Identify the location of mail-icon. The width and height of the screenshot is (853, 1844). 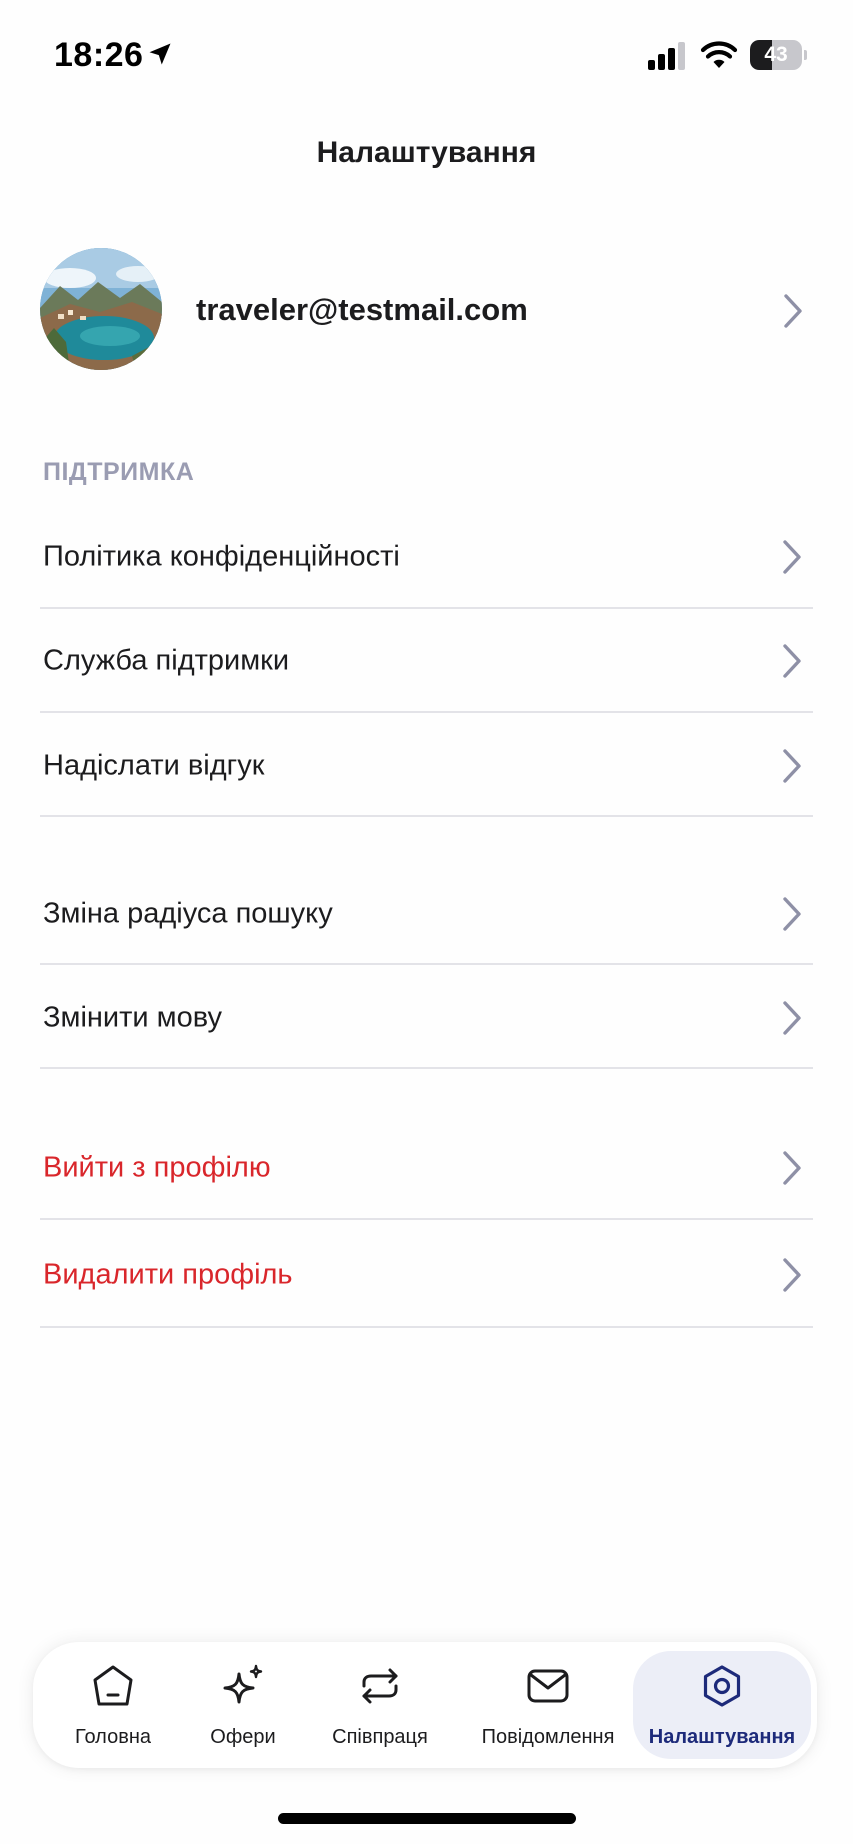
(548, 1686).